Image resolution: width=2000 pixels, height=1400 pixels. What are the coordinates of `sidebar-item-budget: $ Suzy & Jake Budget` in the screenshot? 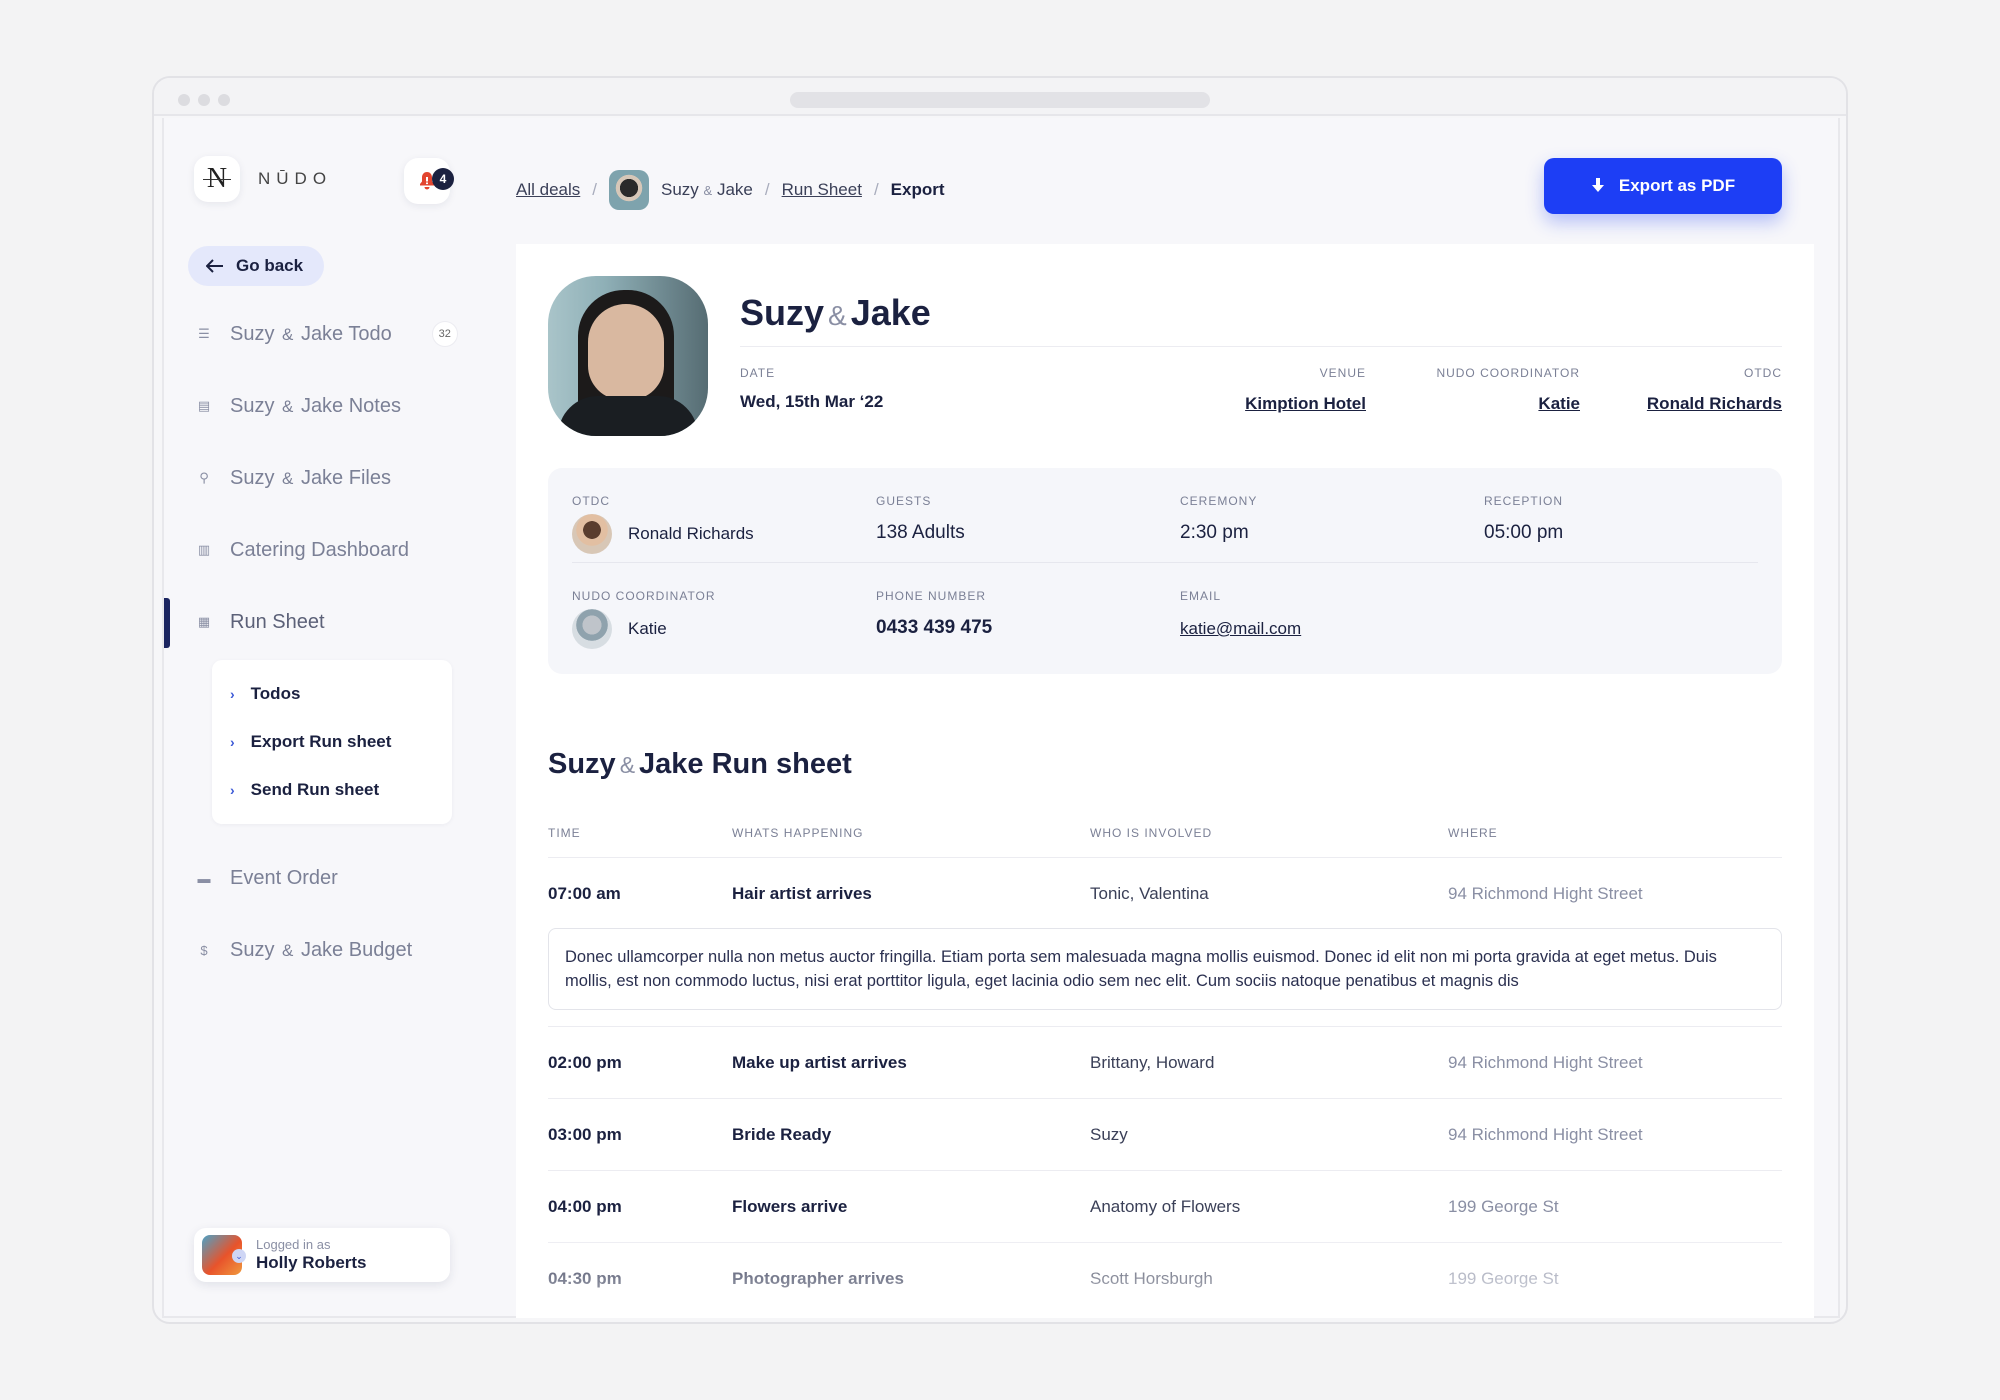 It's located at (314, 950).